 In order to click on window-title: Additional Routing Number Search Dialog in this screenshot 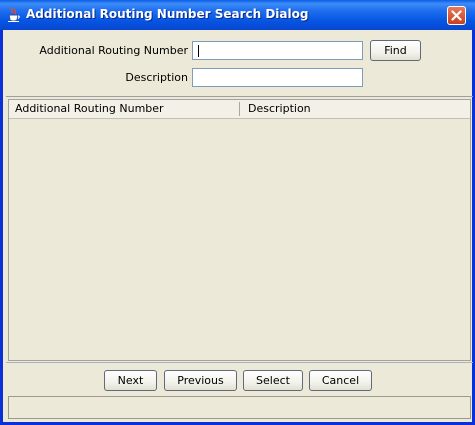, I will do `click(167, 14)`.